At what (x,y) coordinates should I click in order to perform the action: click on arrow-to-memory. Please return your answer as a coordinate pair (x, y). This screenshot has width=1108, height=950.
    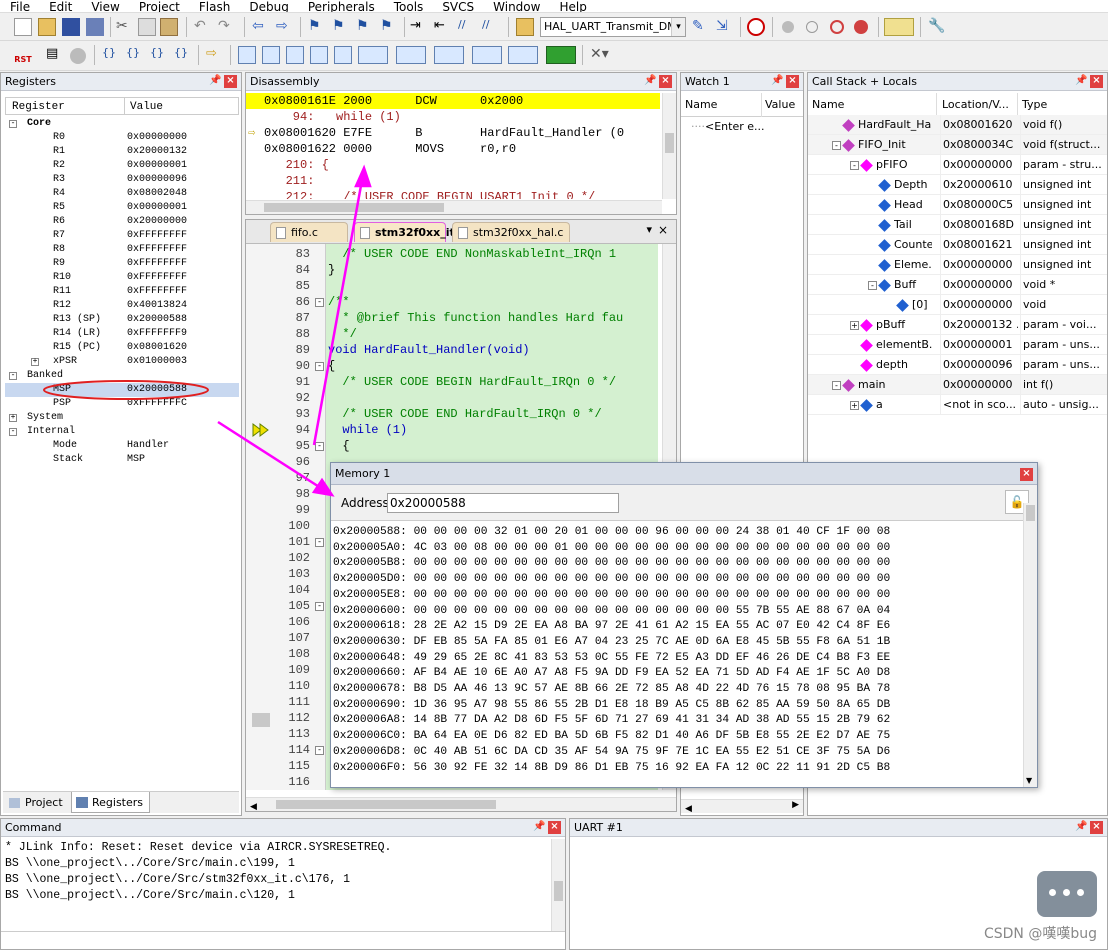
    Looking at the image, I should click on (271, 456).